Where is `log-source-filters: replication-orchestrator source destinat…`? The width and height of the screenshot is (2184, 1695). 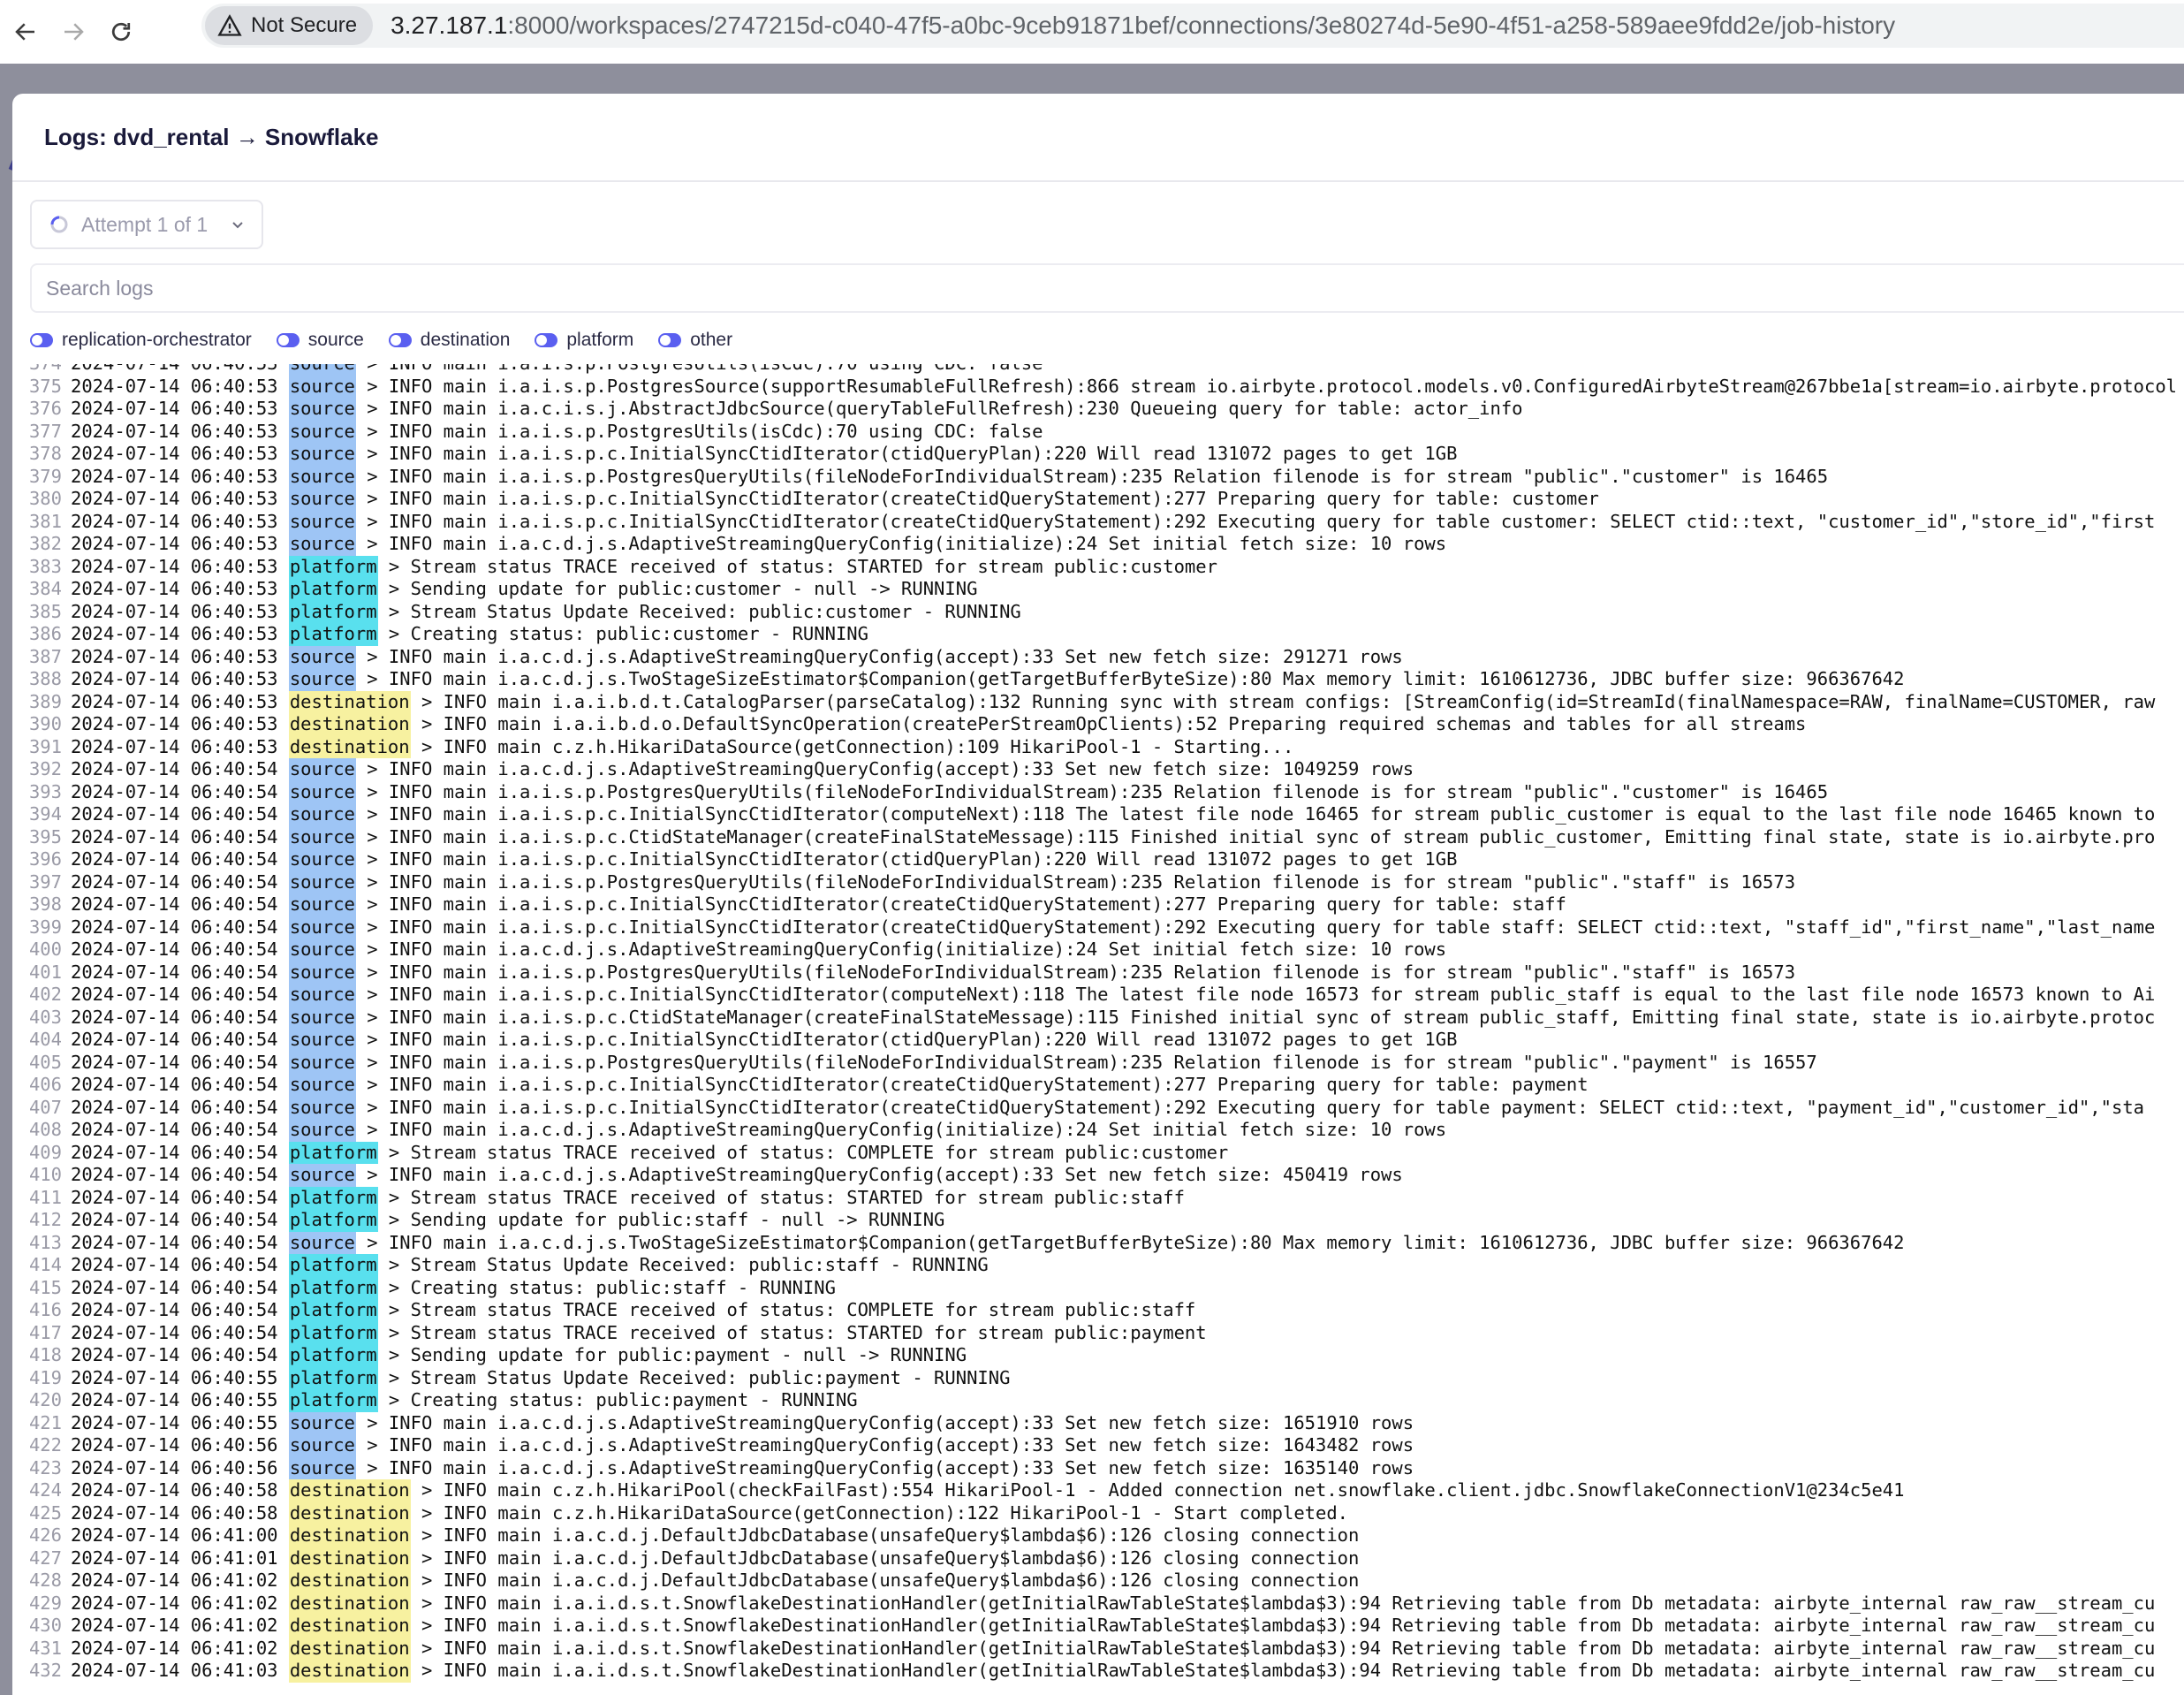 log-source-filters: replication-orchestrator source destinat… is located at coordinates (1107, 340).